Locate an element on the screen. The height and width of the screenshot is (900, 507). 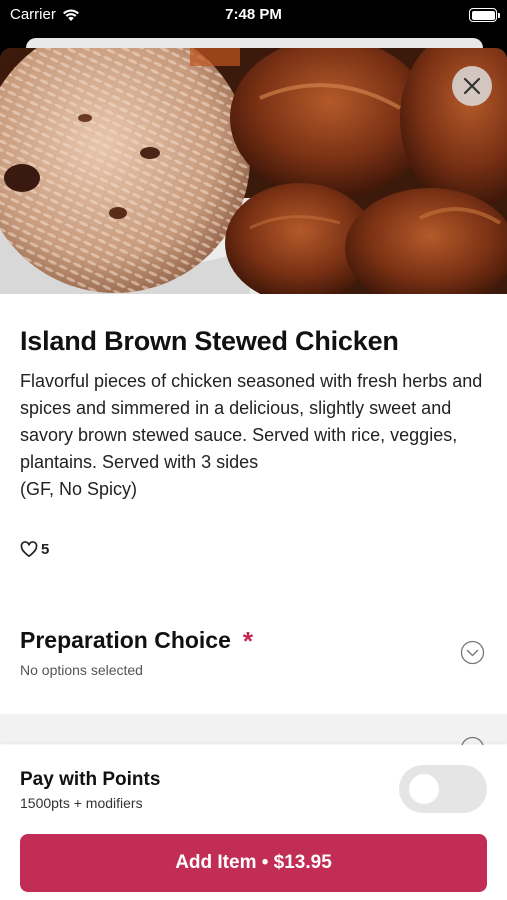
pay-with-points-toggle is located at coordinates (443, 789).